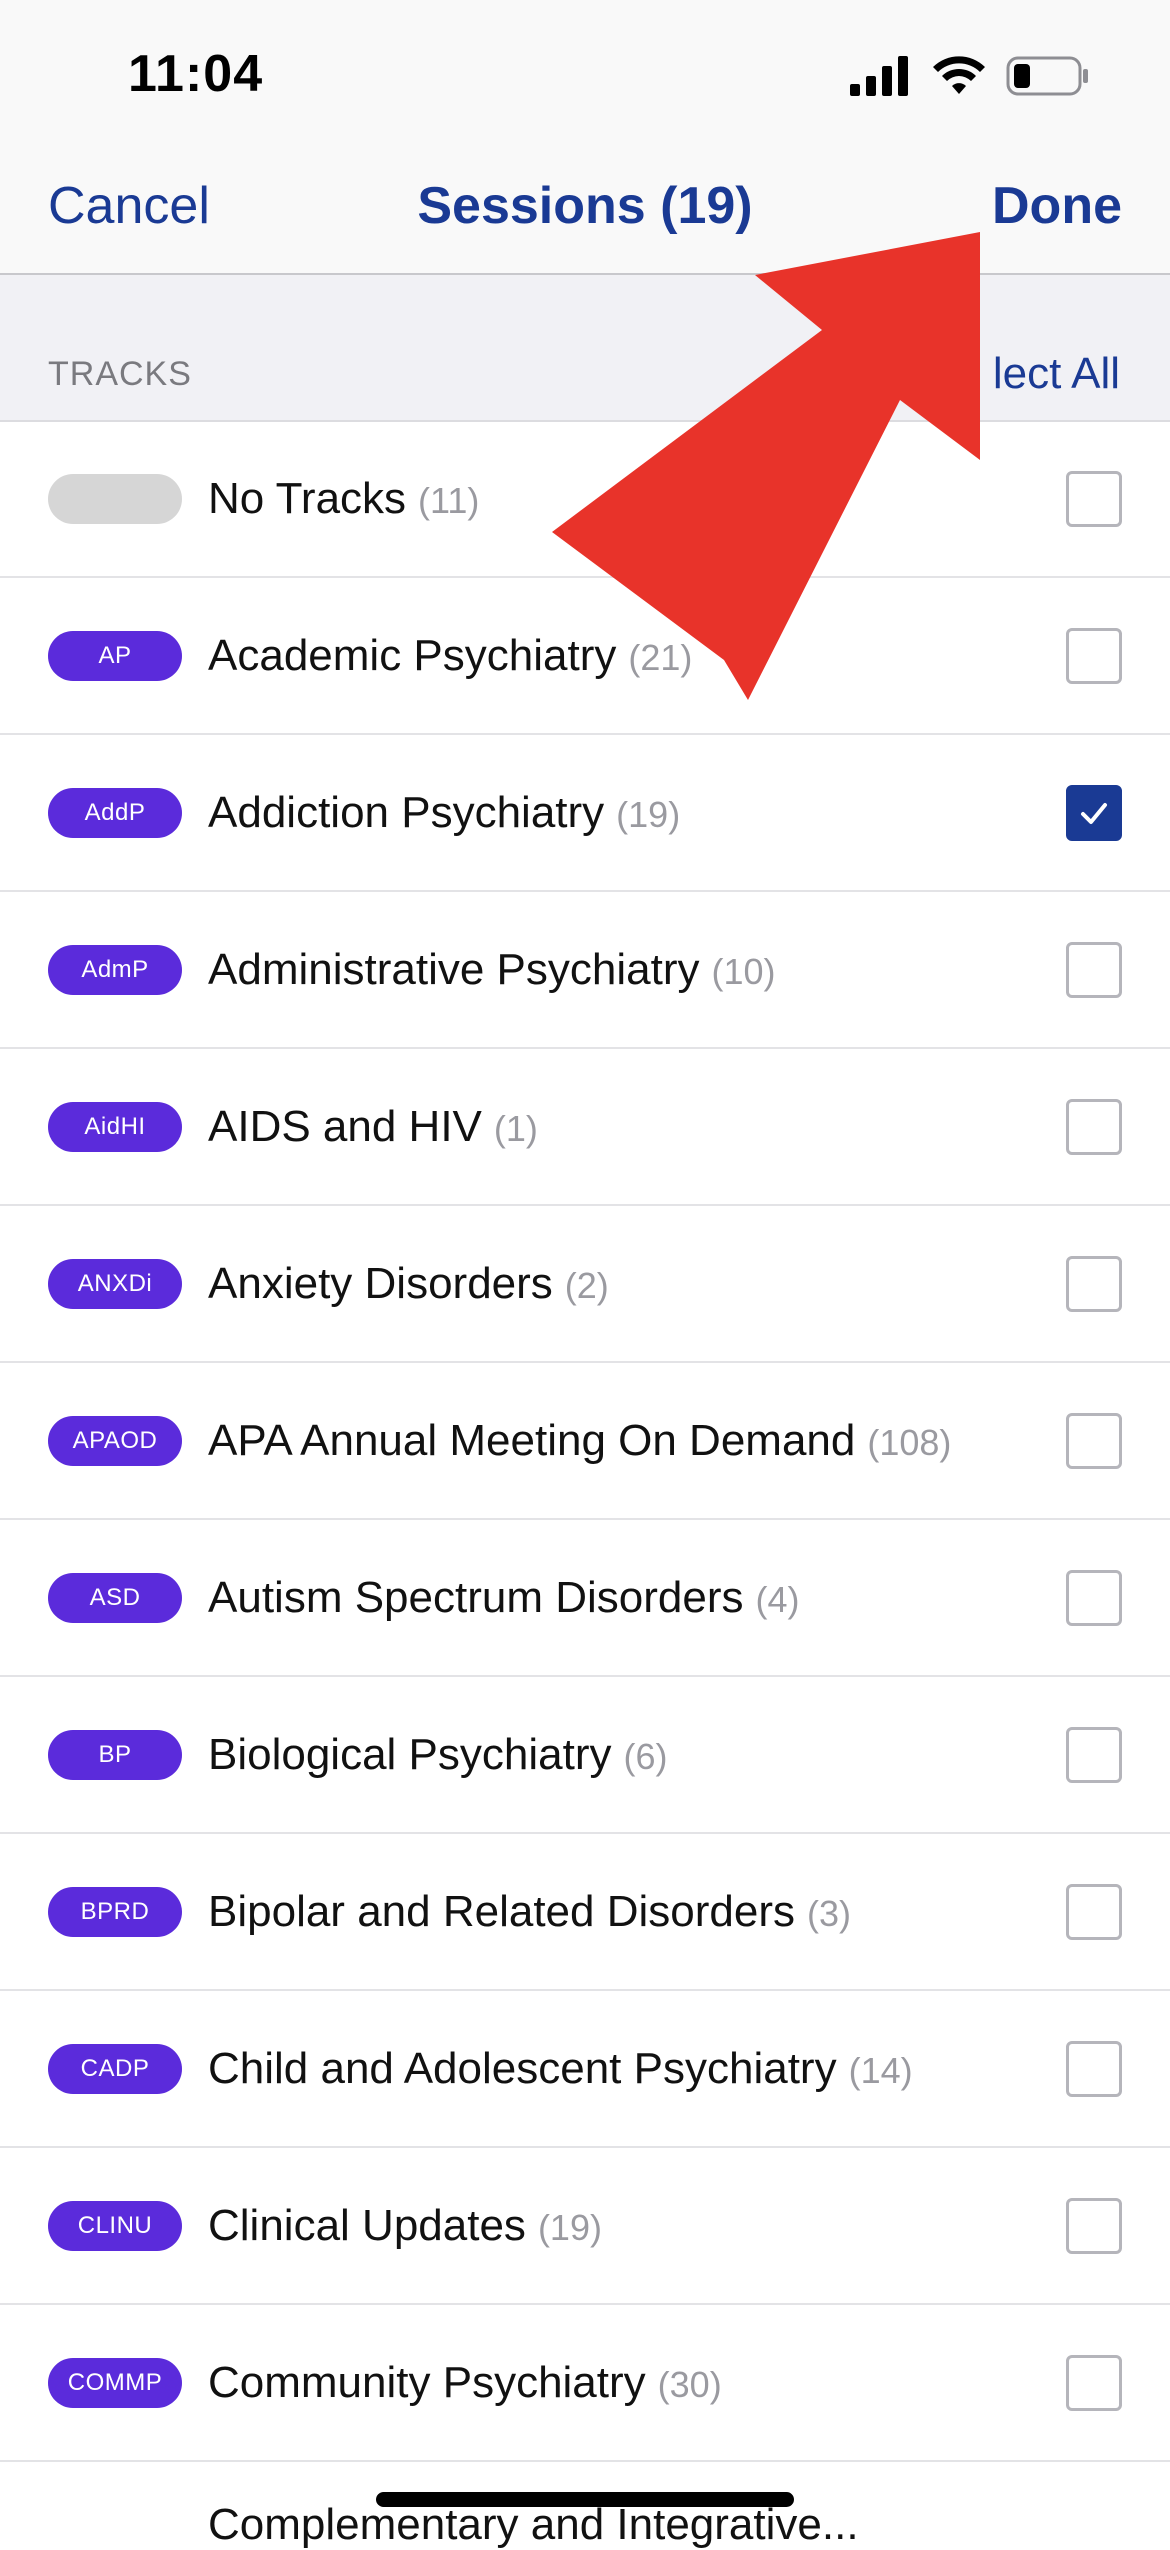  I want to click on status-icons, so click(970, 76).